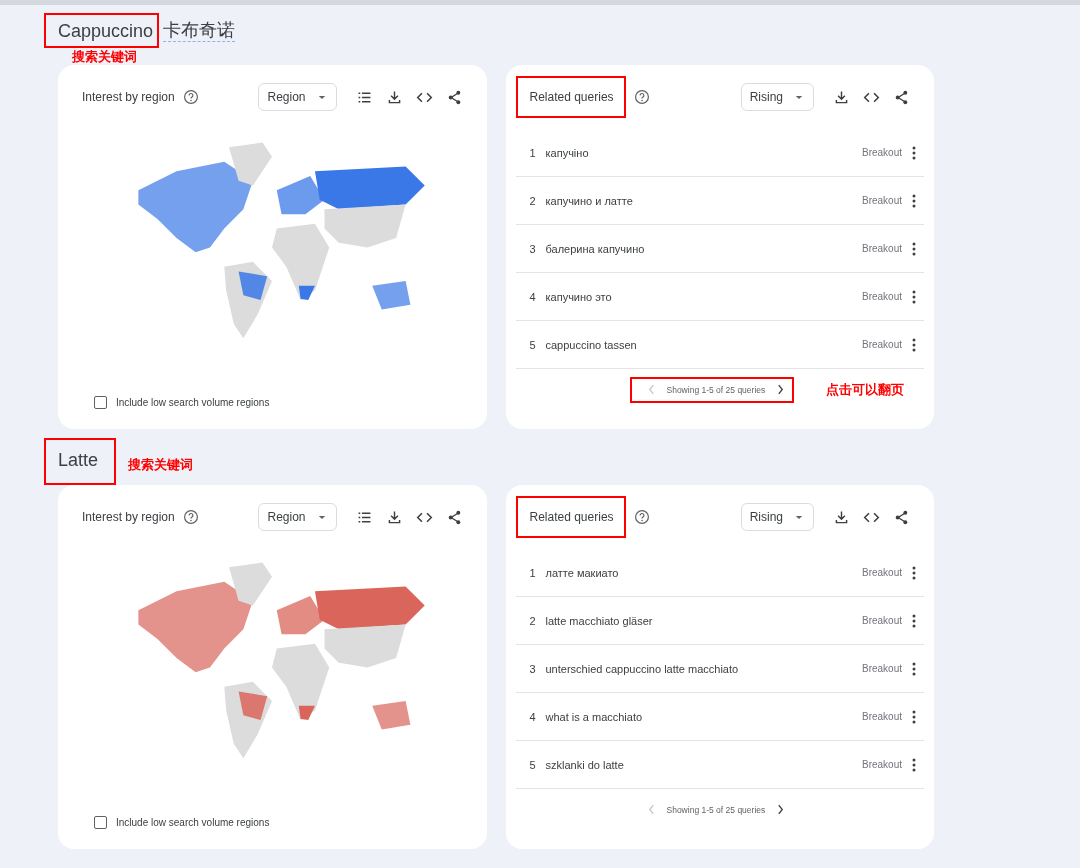 This screenshot has width=1080, height=868. I want to click on query-link: балерина капучино, so click(595, 248).